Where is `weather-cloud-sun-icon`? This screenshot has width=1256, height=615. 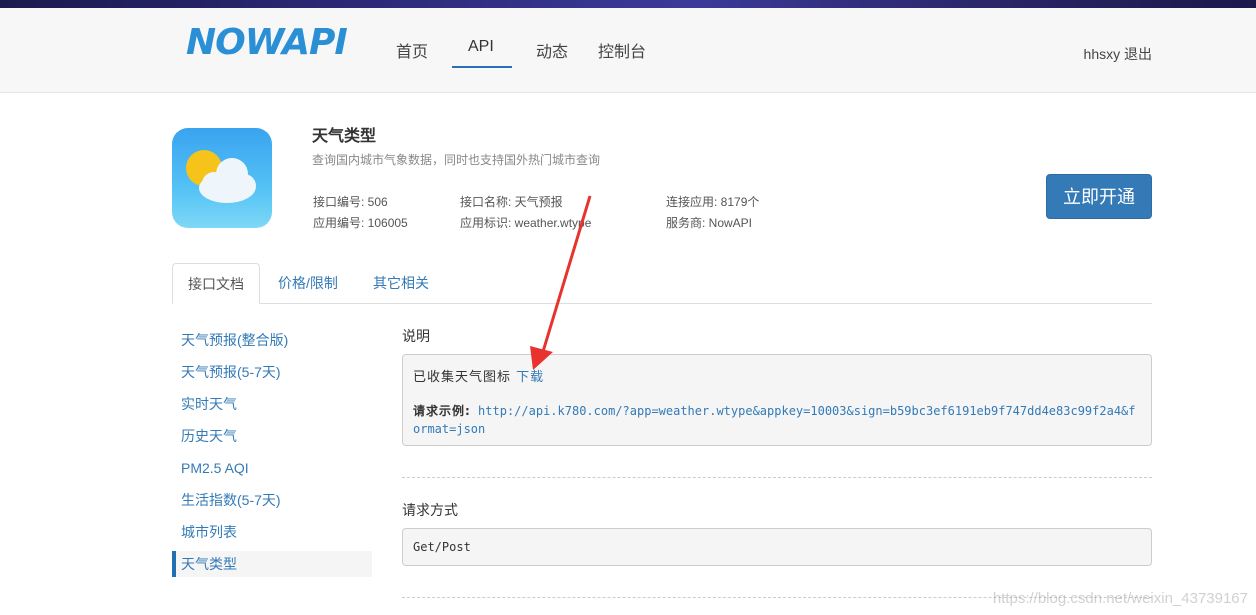
weather-cloud-sun-icon is located at coordinates (222, 178).